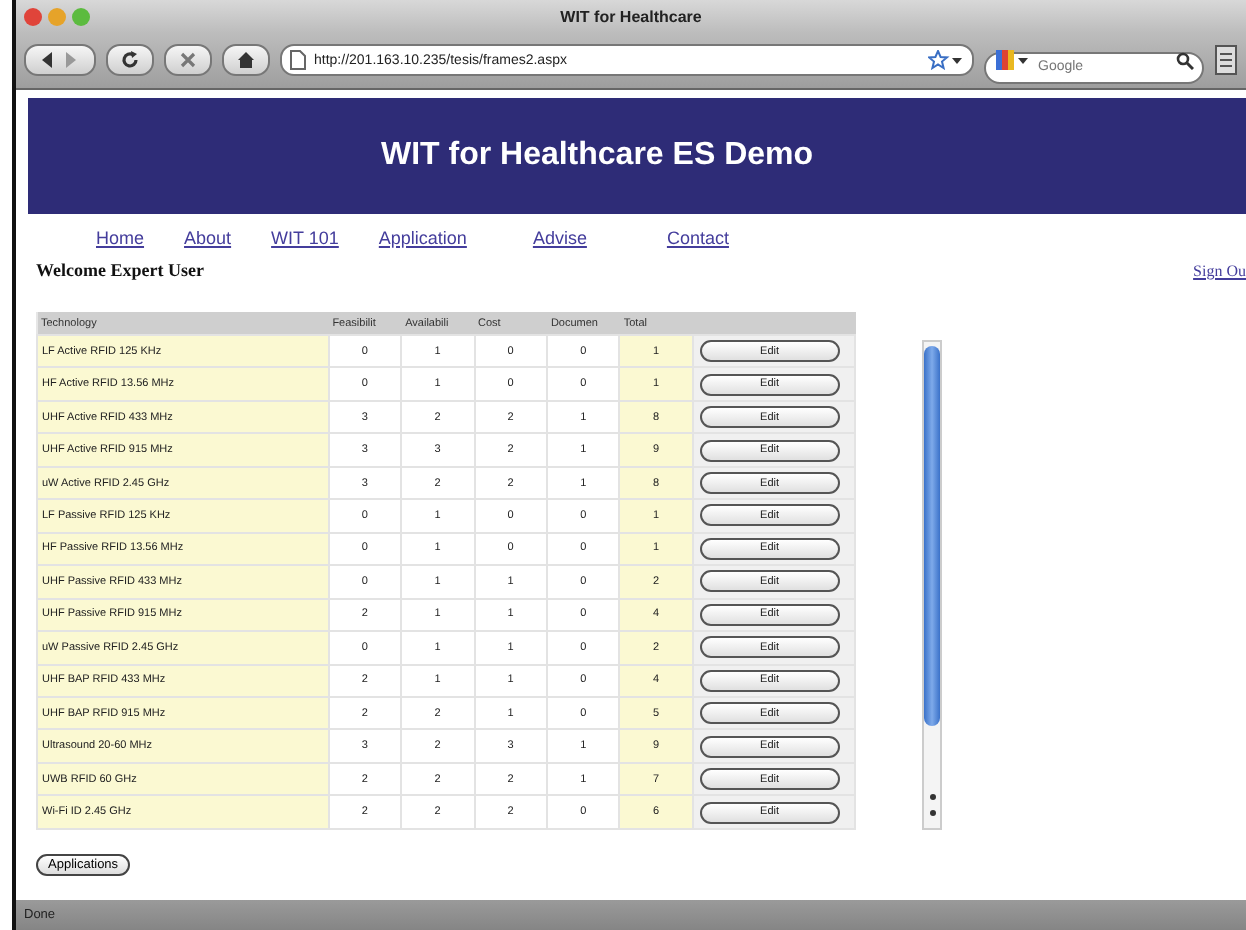 This screenshot has width=1246, height=930. I want to click on stop-button, so click(188, 60).